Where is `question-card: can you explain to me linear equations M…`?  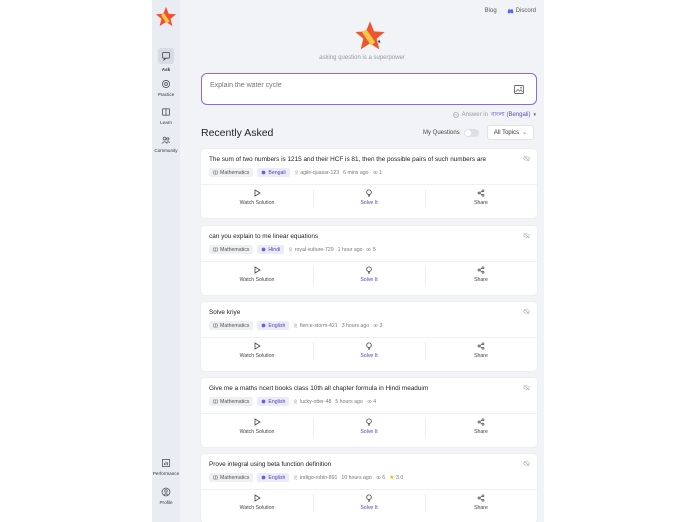 question-card: can you explain to me linear equations M… is located at coordinates (369, 260).